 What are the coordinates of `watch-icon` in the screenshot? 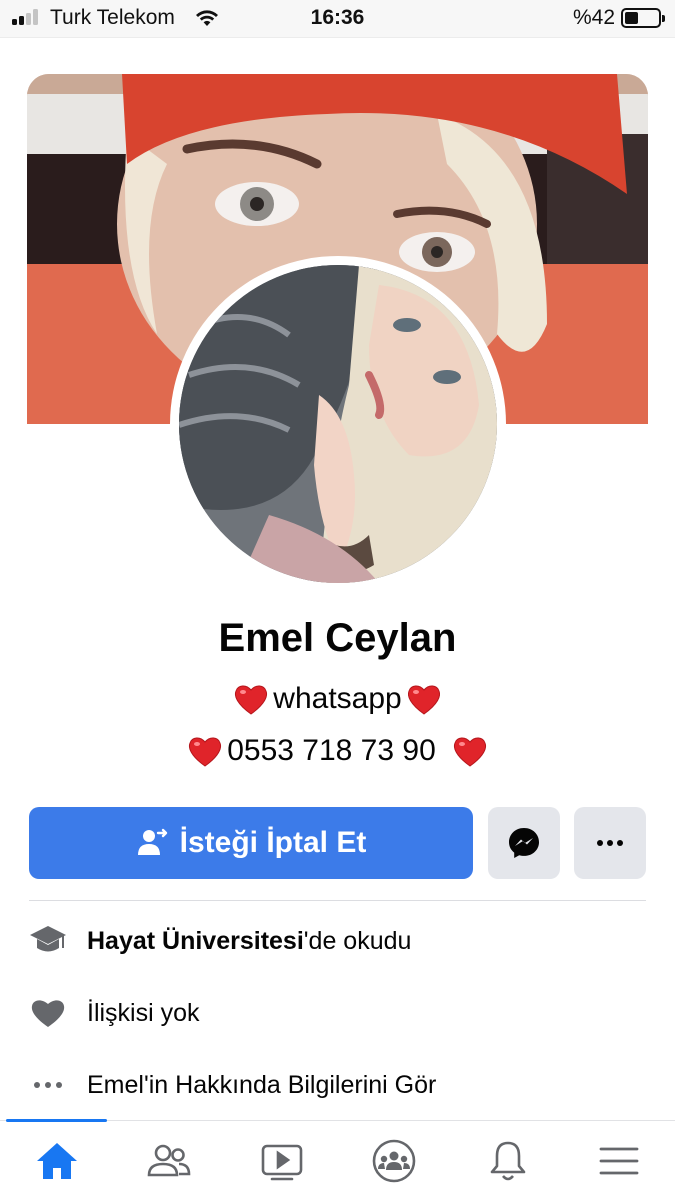 It's located at (282, 1162).